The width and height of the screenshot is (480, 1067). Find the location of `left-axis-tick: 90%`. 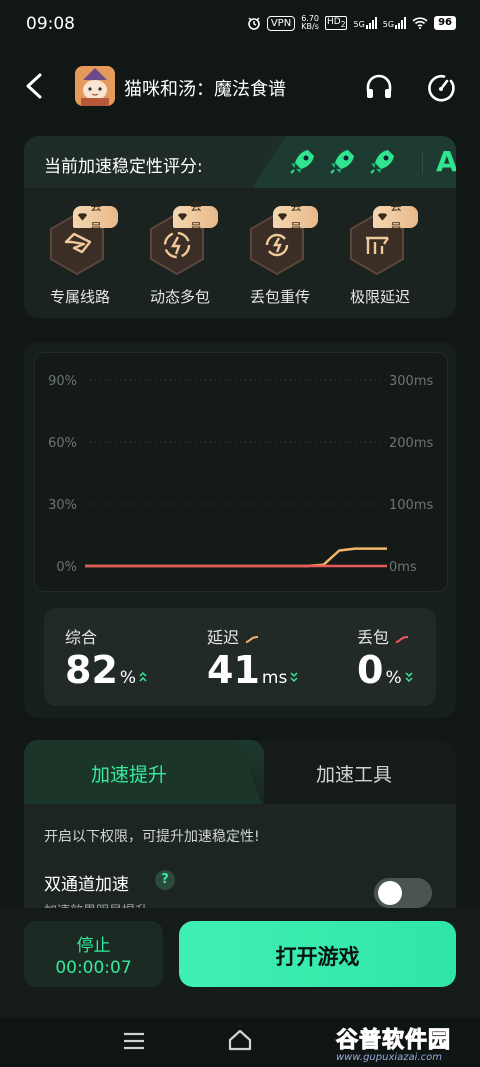

left-axis-tick: 90% is located at coordinates (62, 381).